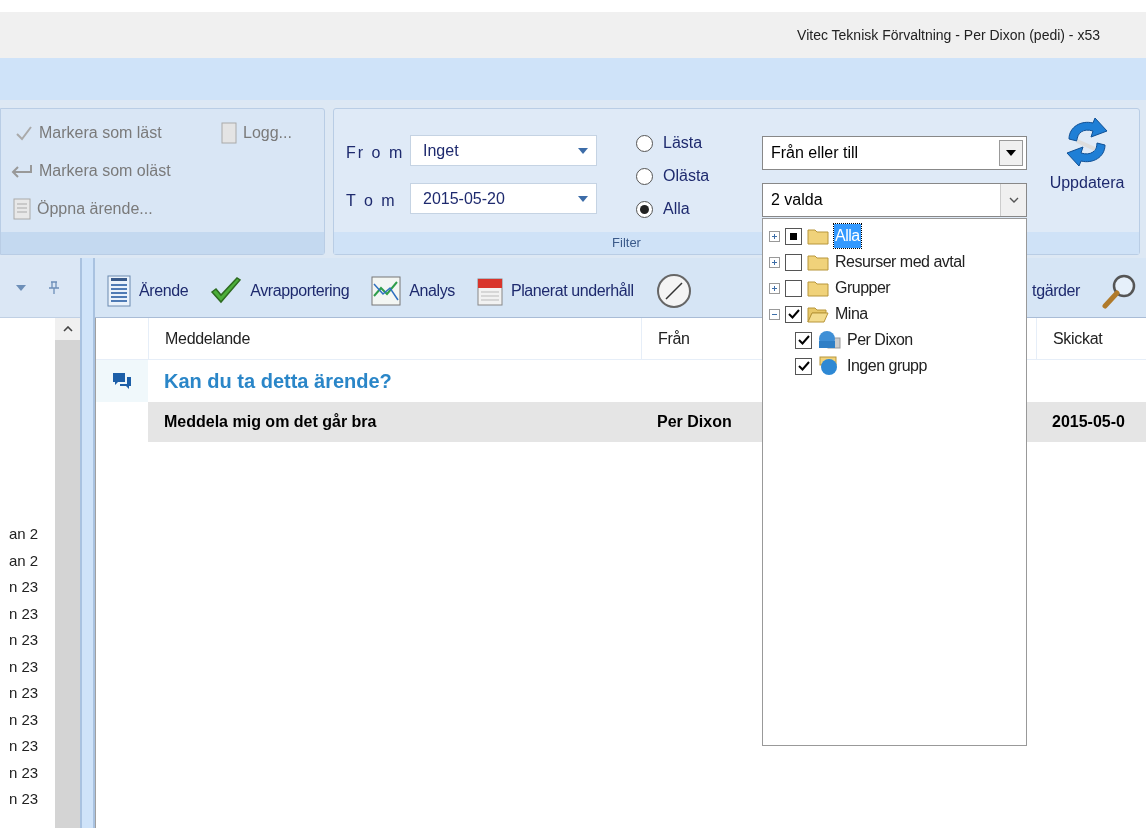  What do you see at coordinates (208, 338) in the screenshot?
I see `column-header: Meddelande` at bounding box center [208, 338].